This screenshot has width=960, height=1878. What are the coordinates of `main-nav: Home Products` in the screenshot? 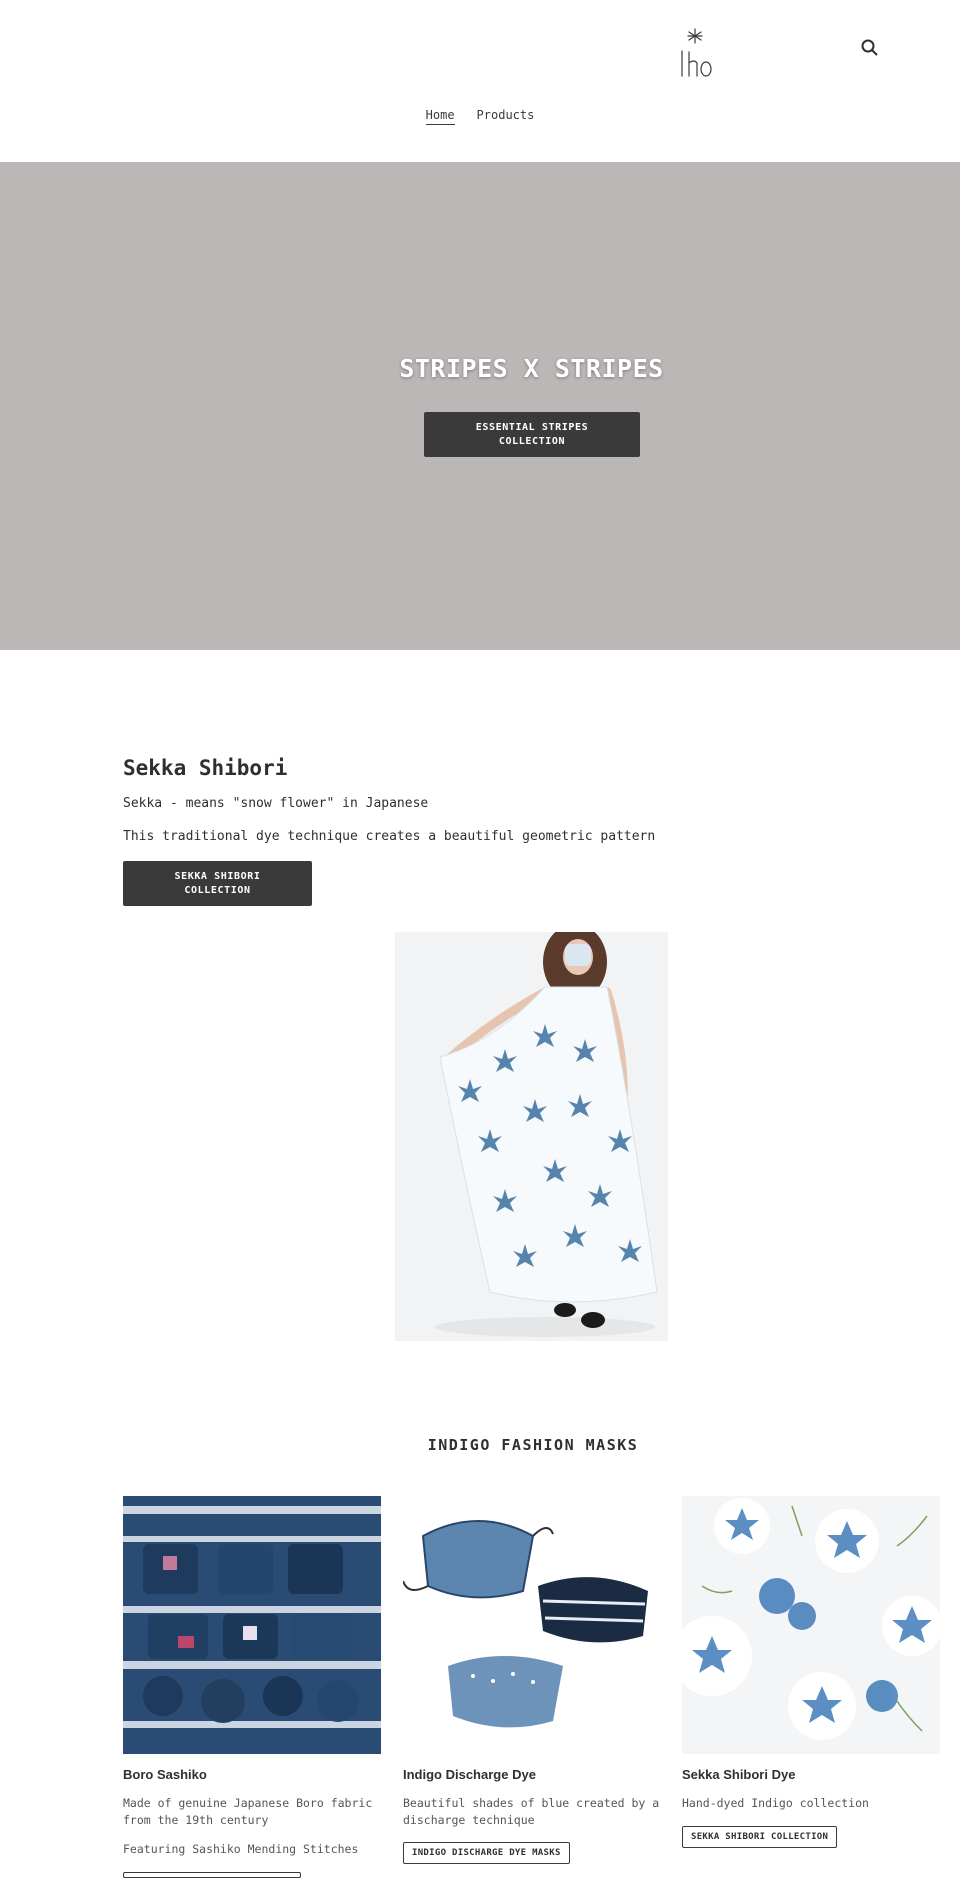 It's located at (480, 116).